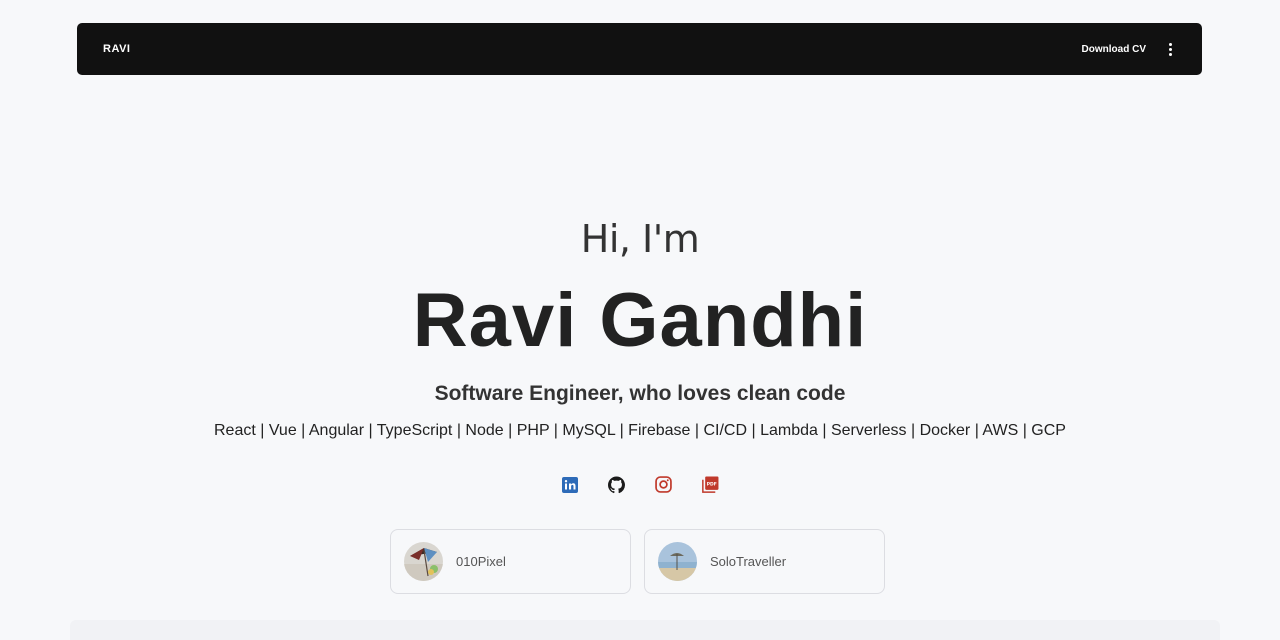 This screenshot has width=1280, height=640. What do you see at coordinates (640, 239) in the screenshot?
I see `hero-greeting: Hi, I'm` at bounding box center [640, 239].